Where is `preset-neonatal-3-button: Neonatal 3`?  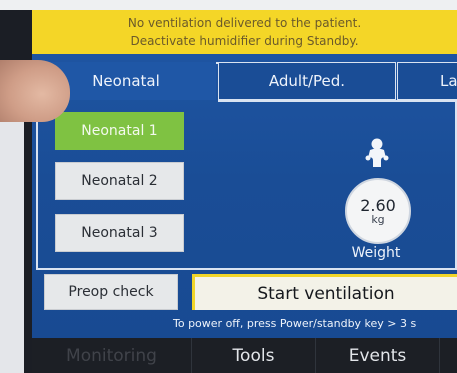 preset-neonatal-3-button: Neonatal 3 is located at coordinates (119, 233).